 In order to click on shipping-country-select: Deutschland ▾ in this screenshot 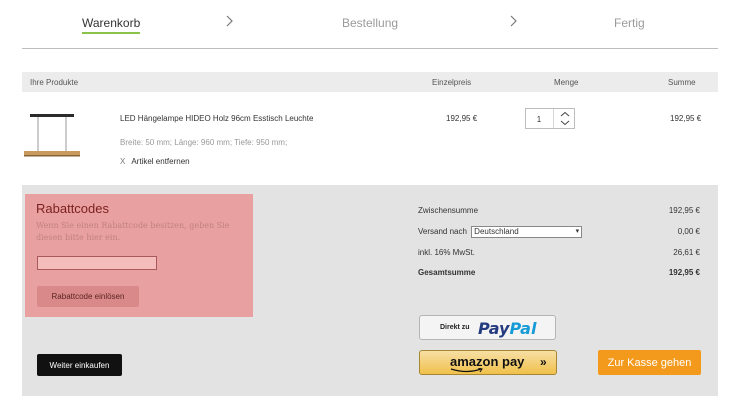, I will do `click(527, 232)`.